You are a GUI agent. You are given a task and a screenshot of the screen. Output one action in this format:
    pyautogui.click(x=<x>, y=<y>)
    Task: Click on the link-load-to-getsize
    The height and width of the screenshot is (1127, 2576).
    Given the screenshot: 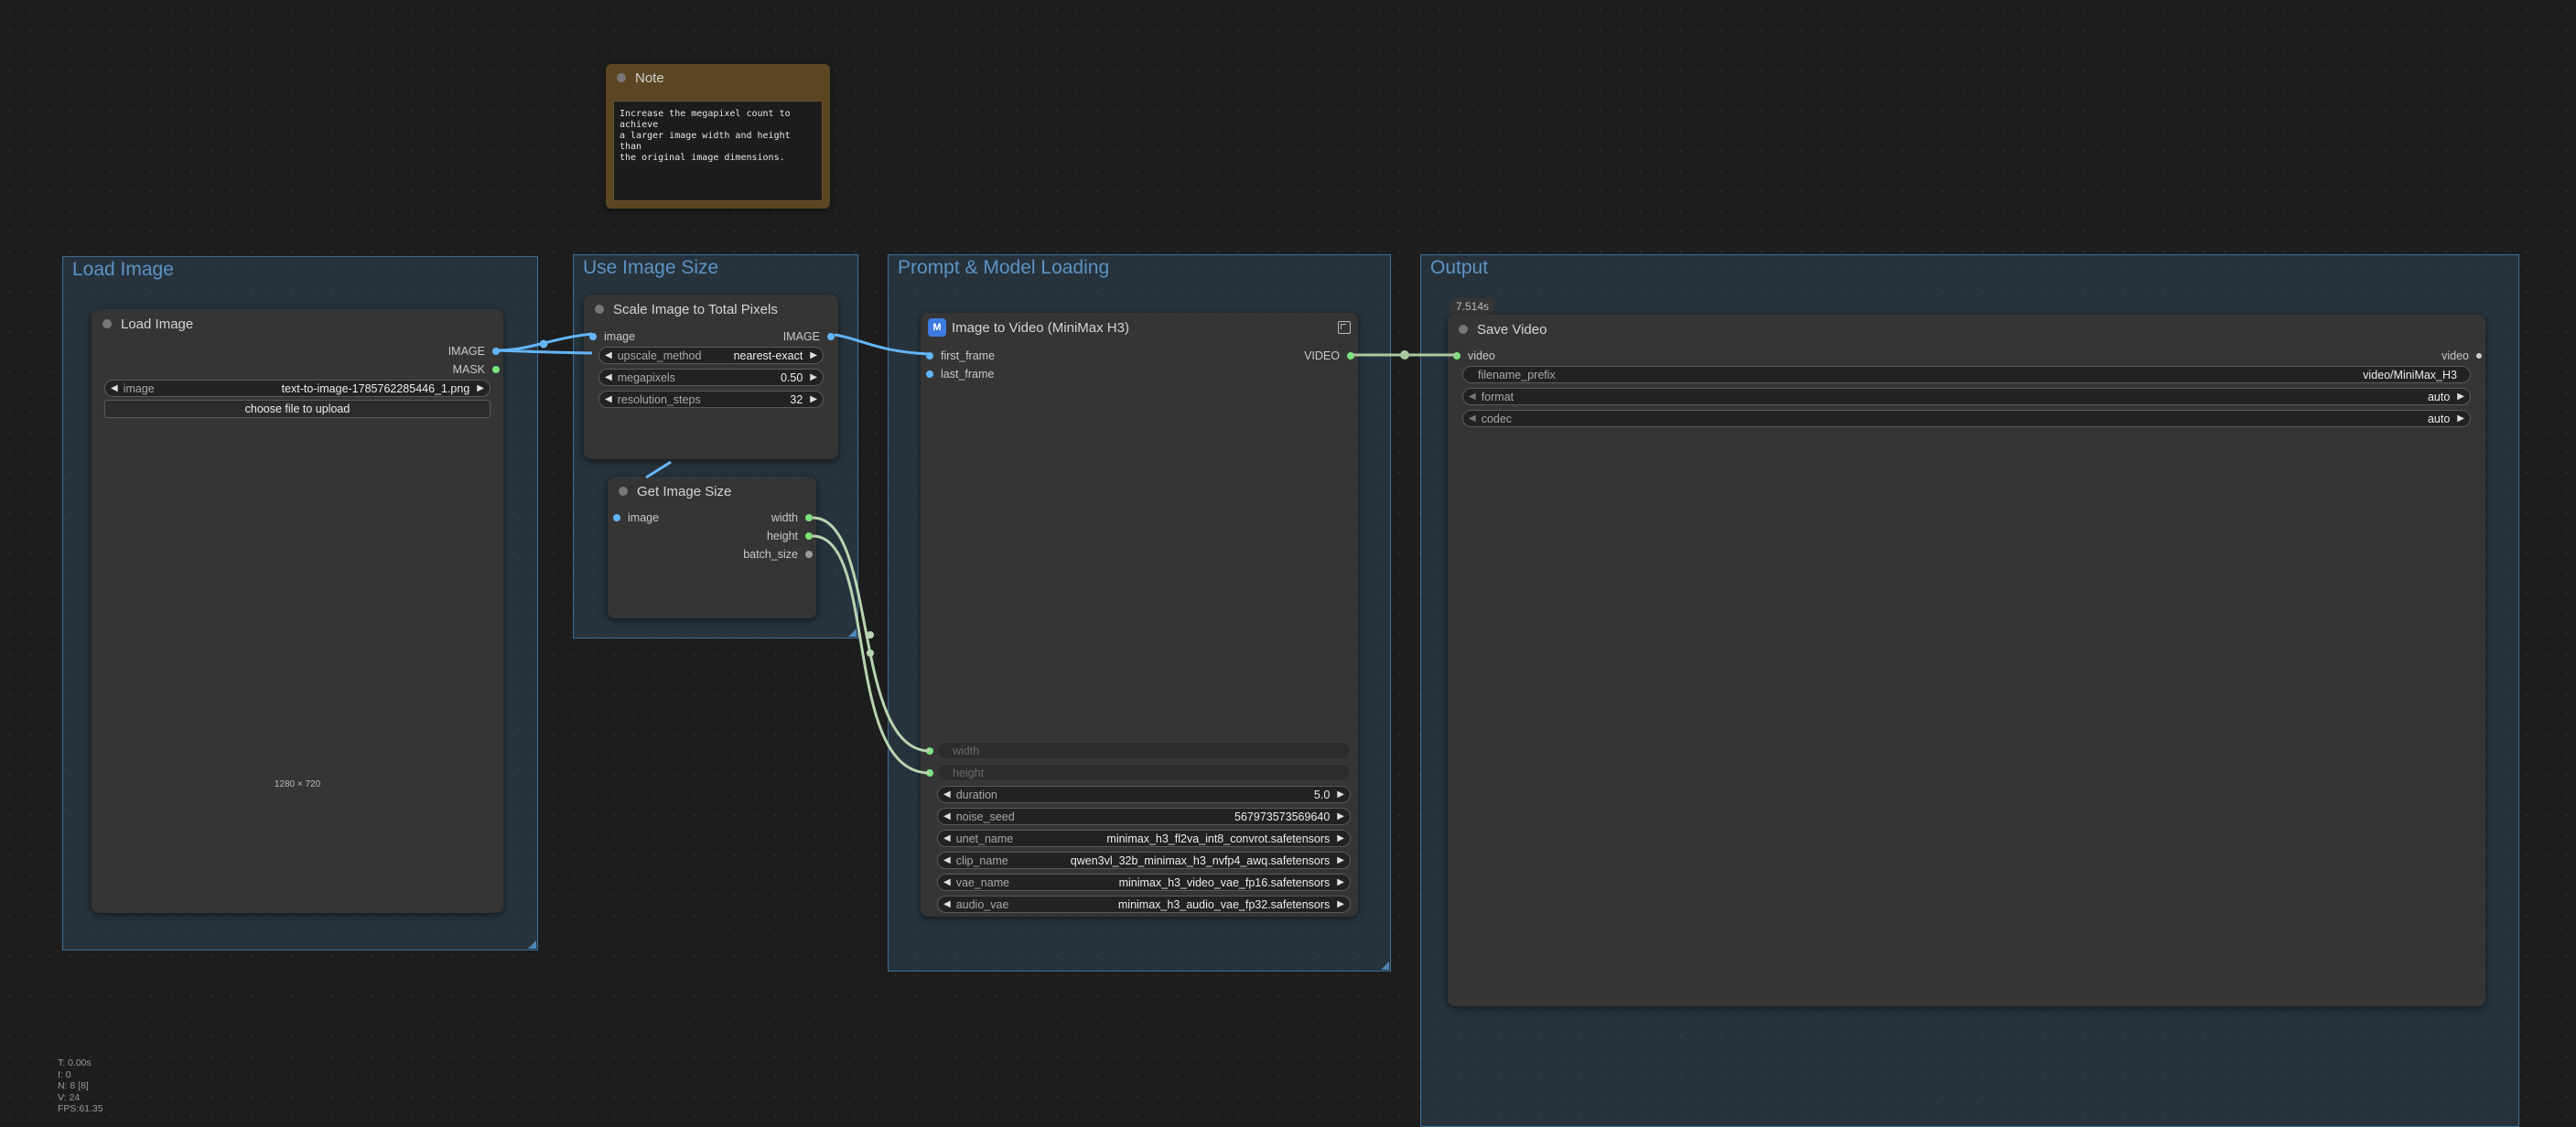 What is the action you would take?
    pyautogui.click(x=544, y=352)
    